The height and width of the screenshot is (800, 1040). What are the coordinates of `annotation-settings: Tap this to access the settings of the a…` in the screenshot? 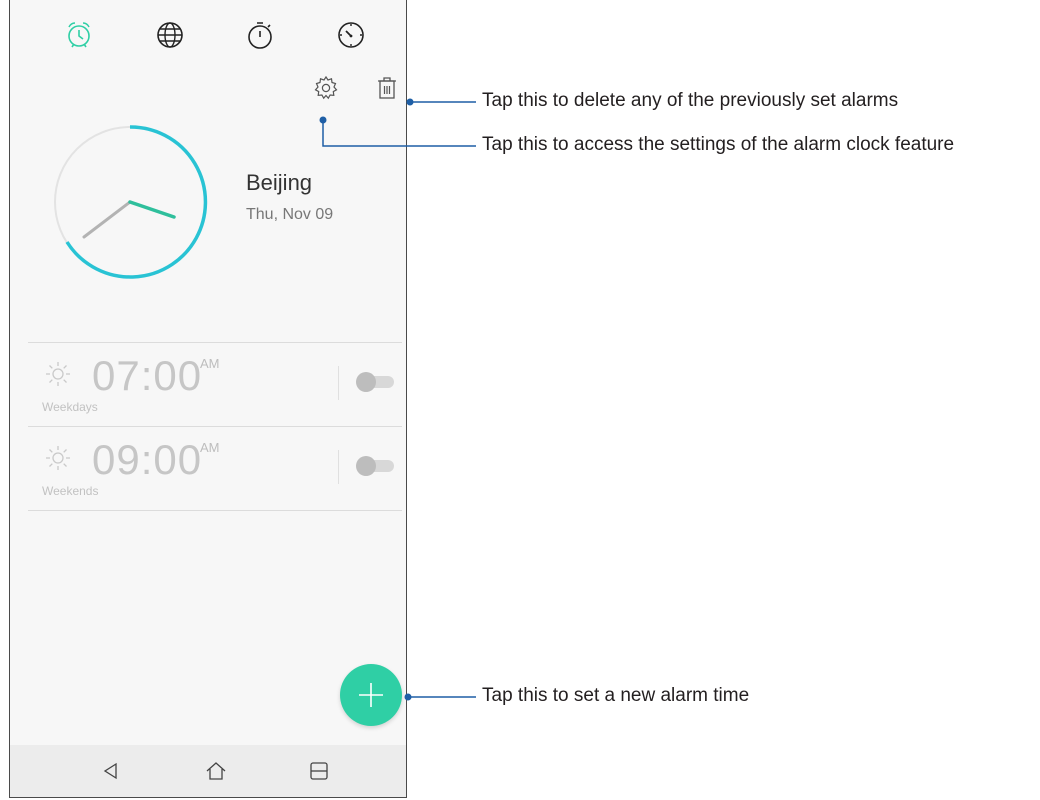 It's located at (718, 144).